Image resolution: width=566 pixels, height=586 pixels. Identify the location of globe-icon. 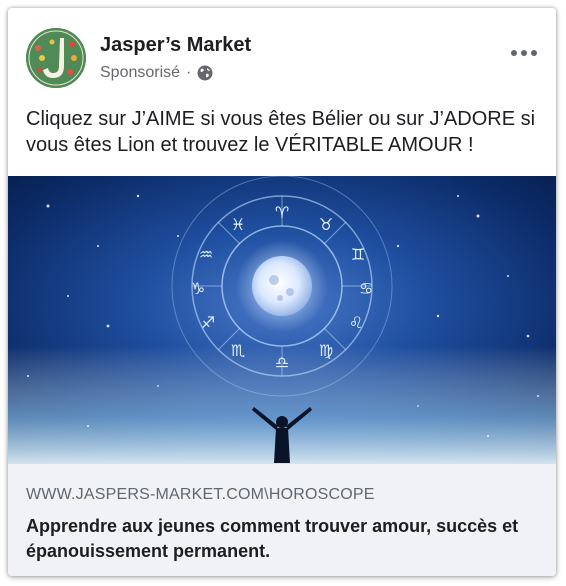
(205, 73).